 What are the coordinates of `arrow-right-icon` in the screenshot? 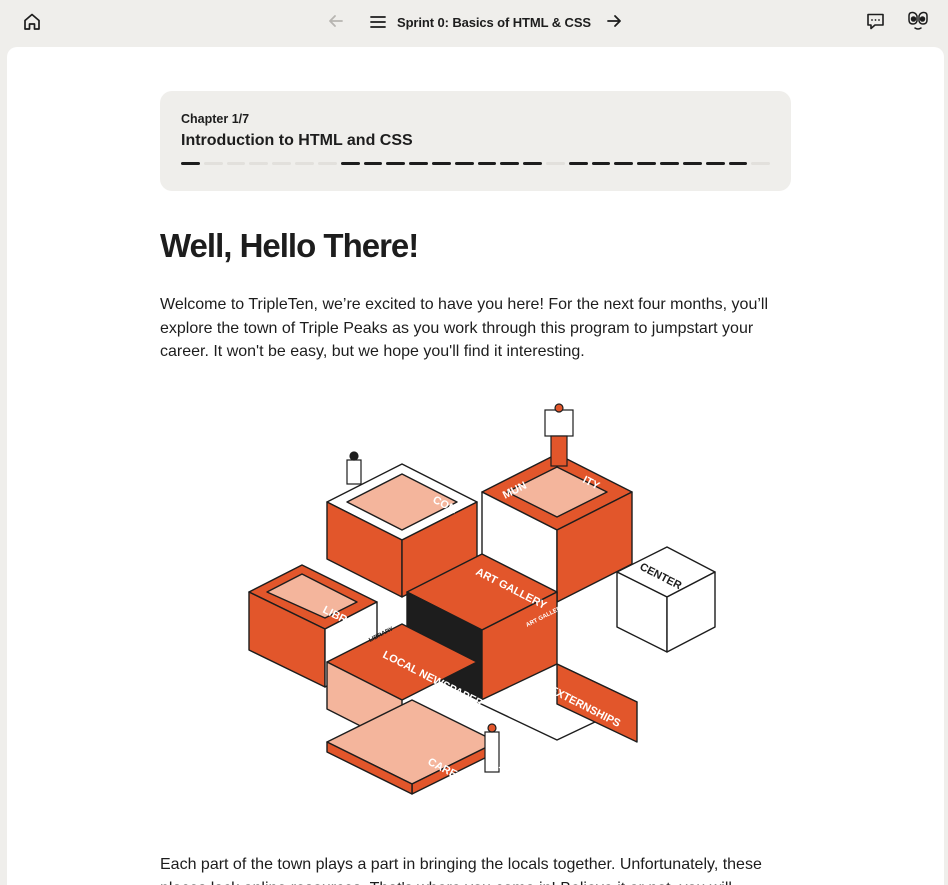 It's located at (614, 21).